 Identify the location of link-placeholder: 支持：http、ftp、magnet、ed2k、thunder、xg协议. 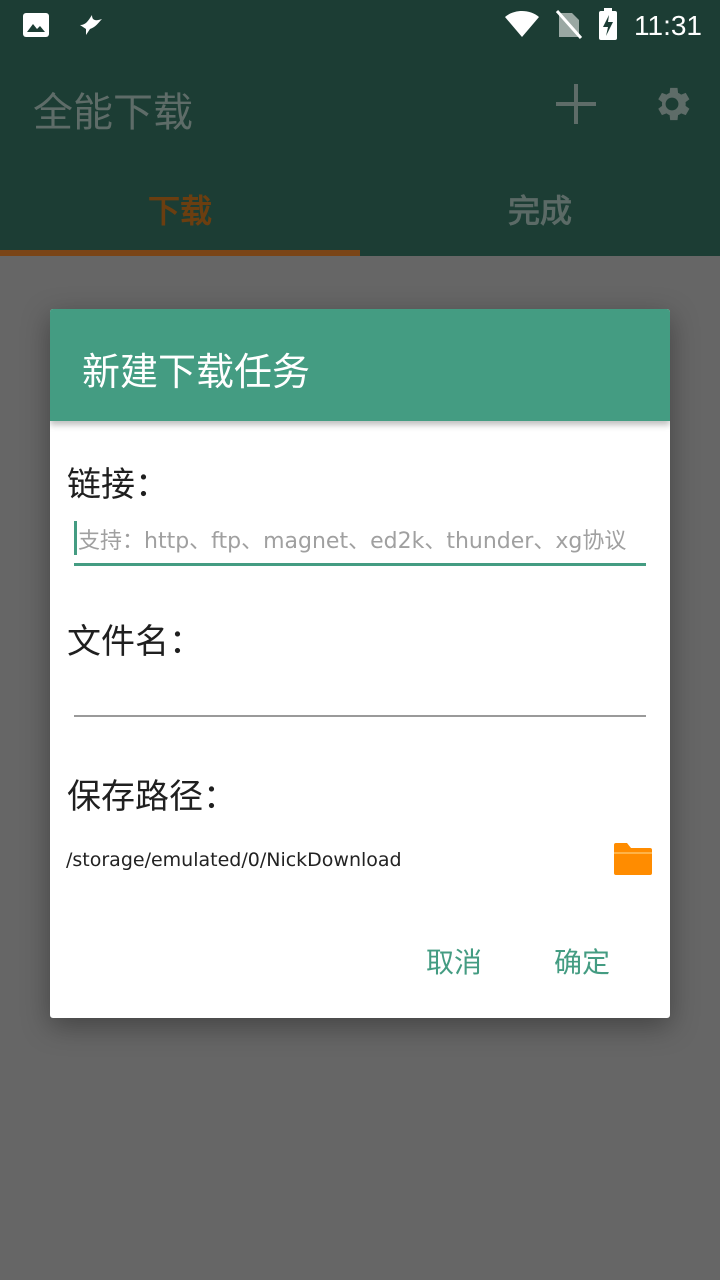
(352, 541).